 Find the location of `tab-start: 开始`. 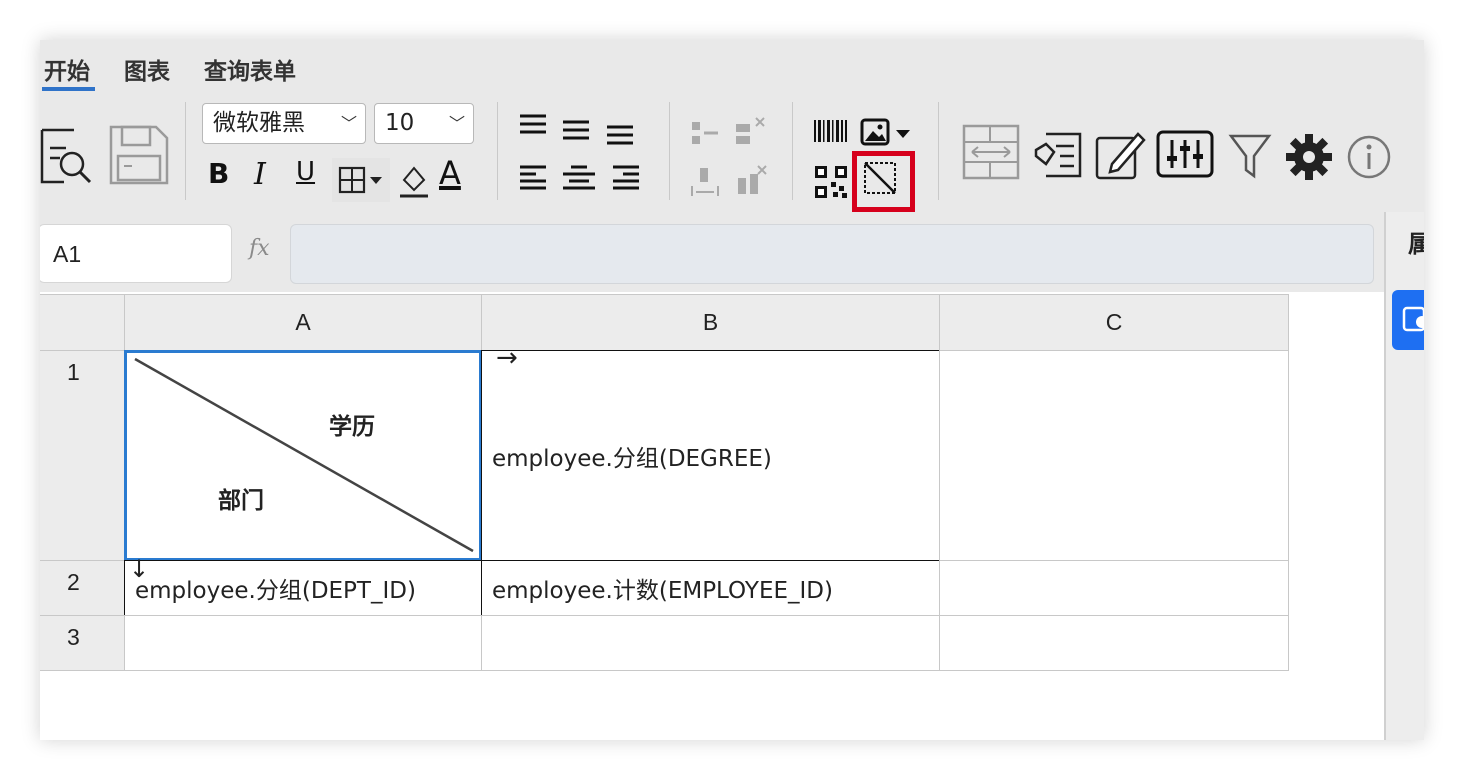

tab-start: 开始 is located at coordinates (67, 69).